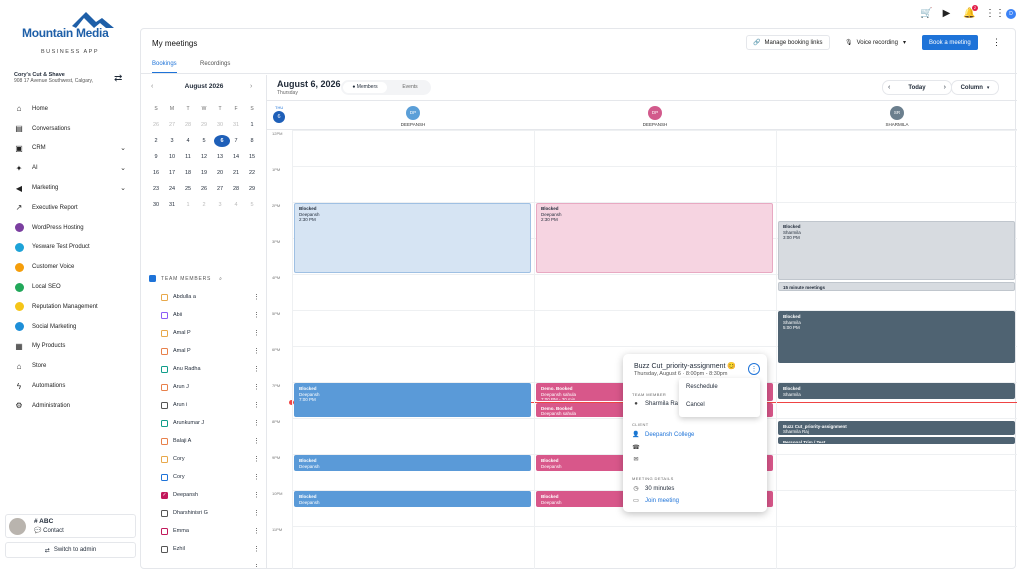 Image resolution: width=1024 pixels, height=569 pixels. What do you see at coordinates (72, 366) in the screenshot?
I see `nav-item-store: ⌂ Store` at bounding box center [72, 366].